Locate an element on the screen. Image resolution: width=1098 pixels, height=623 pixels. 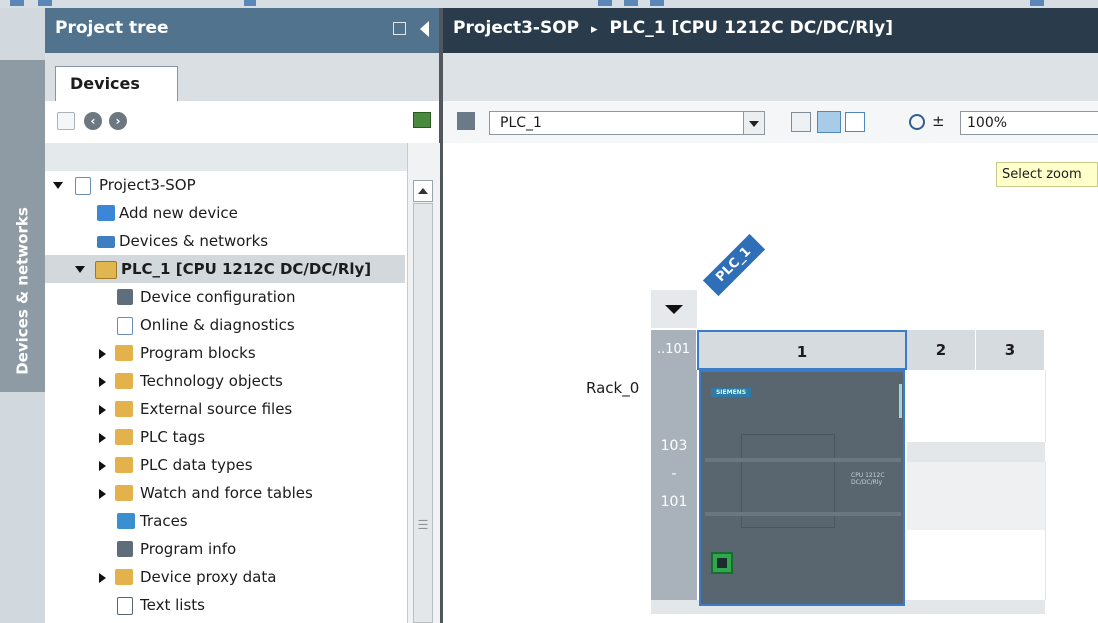
tree-item-technology-objects: Technology objects is located at coordinates (225, 381).